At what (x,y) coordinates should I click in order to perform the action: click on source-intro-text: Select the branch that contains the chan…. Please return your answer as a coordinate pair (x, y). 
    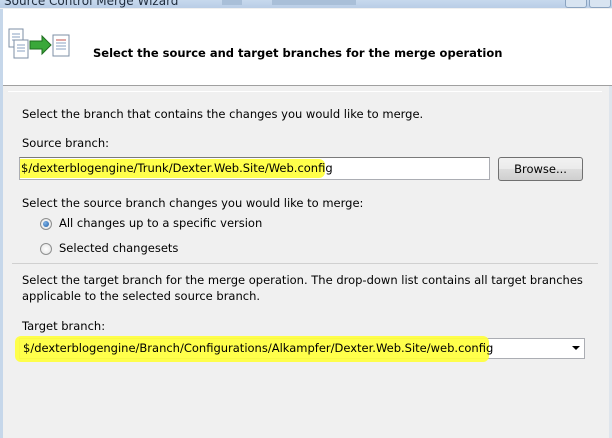
    Looking at the image, I should click on (223, 114).